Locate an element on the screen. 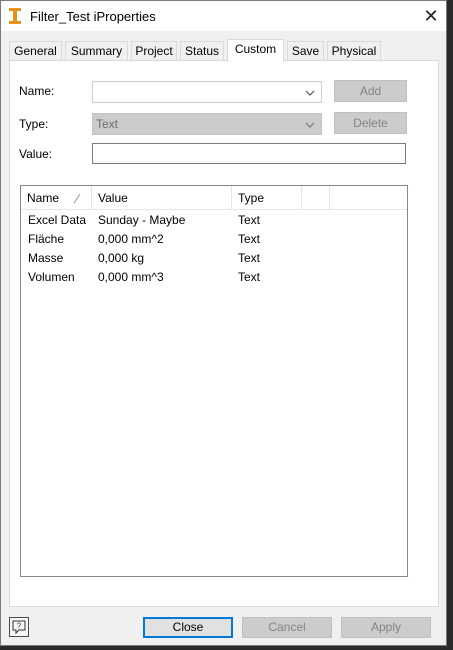 The image size is (453, 650). help-icon: ? is located at coordinates (19, 627).